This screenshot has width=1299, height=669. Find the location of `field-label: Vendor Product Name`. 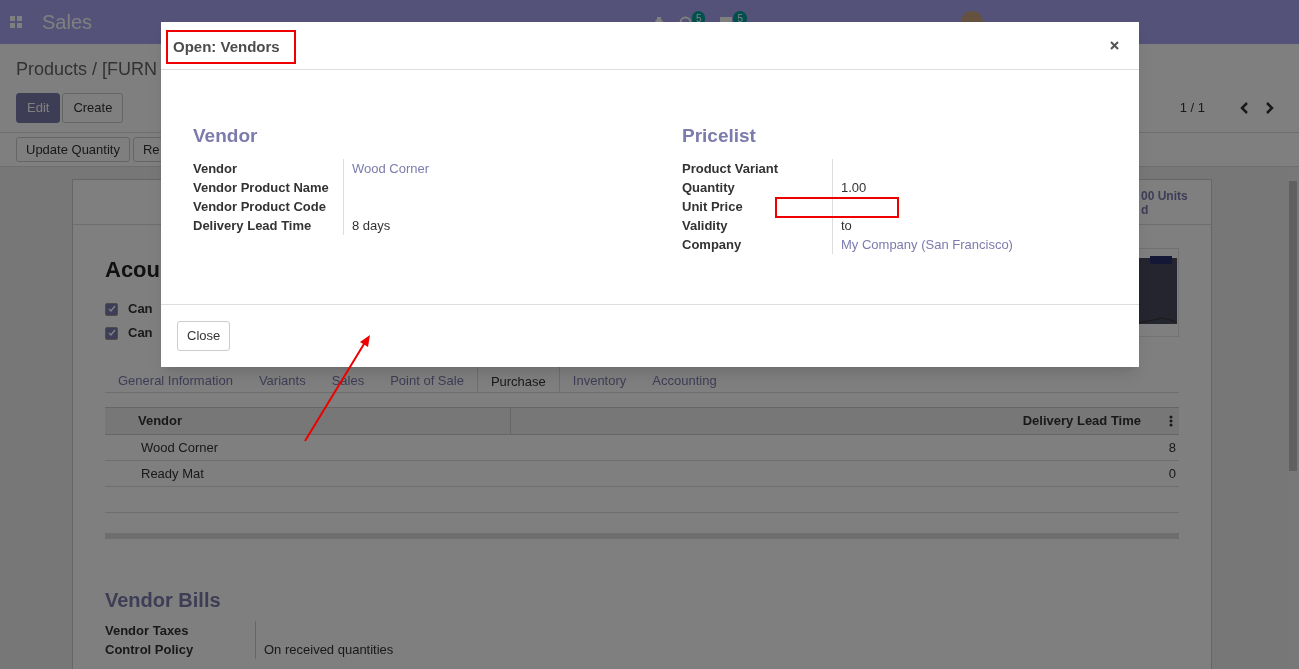

field-label: Vendor Product Name is located at coordinates (261, 187).